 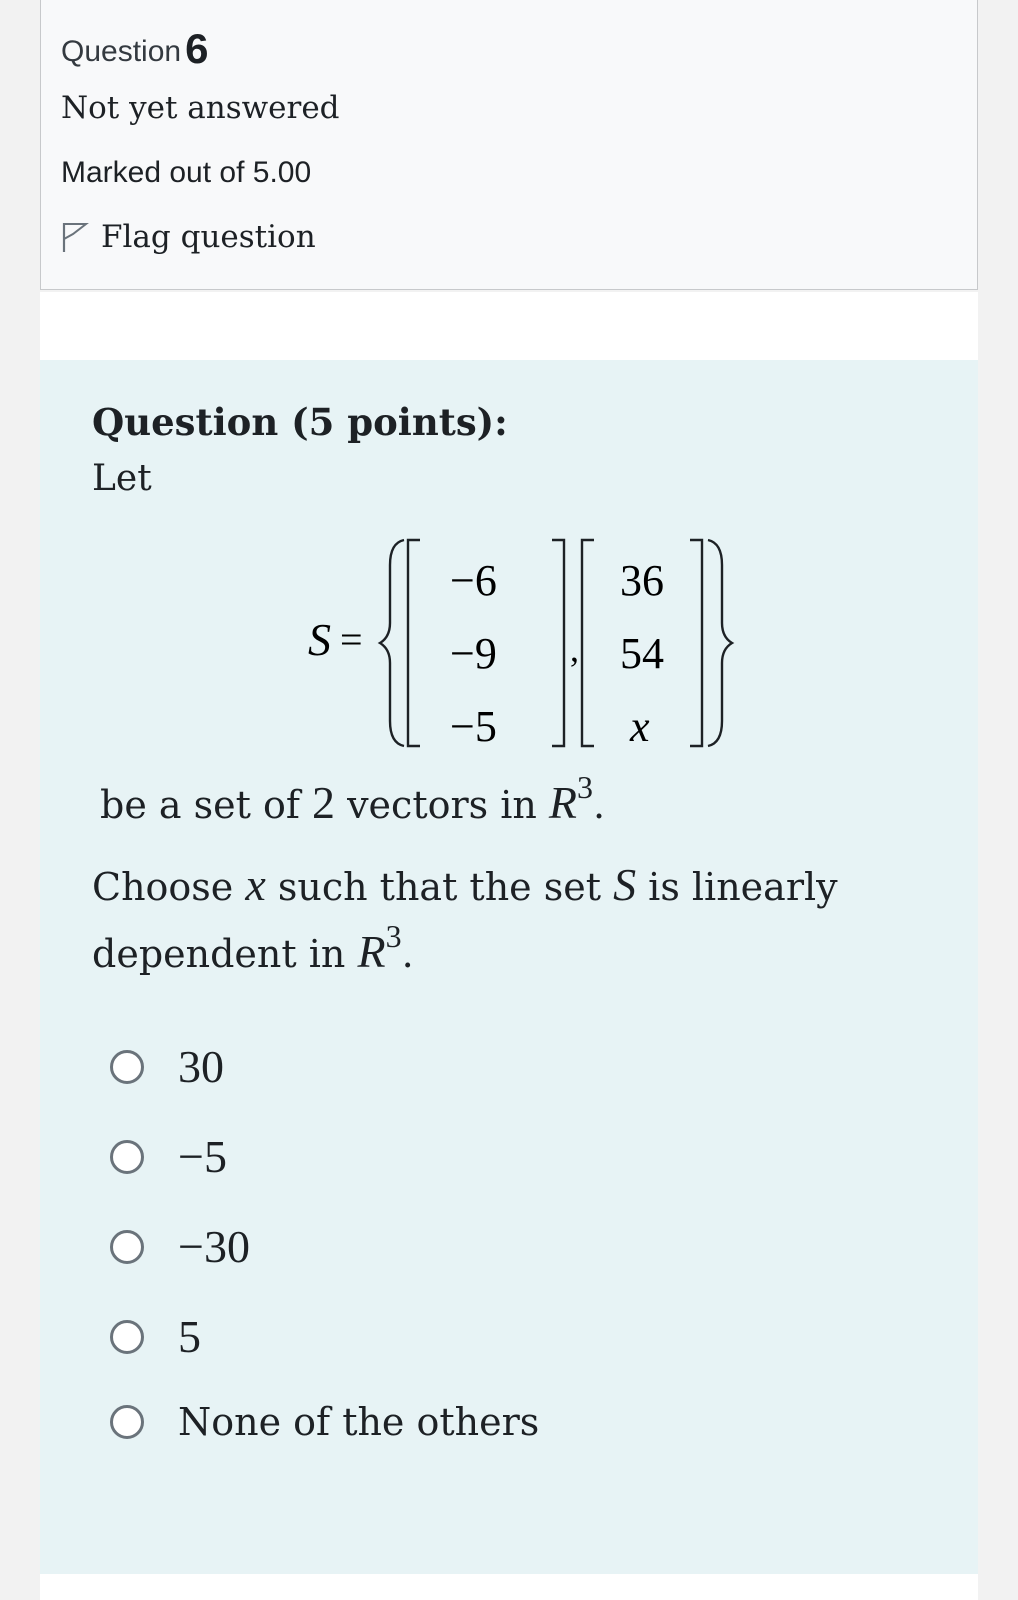 I want to click on answer-option: 5, so click(x=155, y=1336).